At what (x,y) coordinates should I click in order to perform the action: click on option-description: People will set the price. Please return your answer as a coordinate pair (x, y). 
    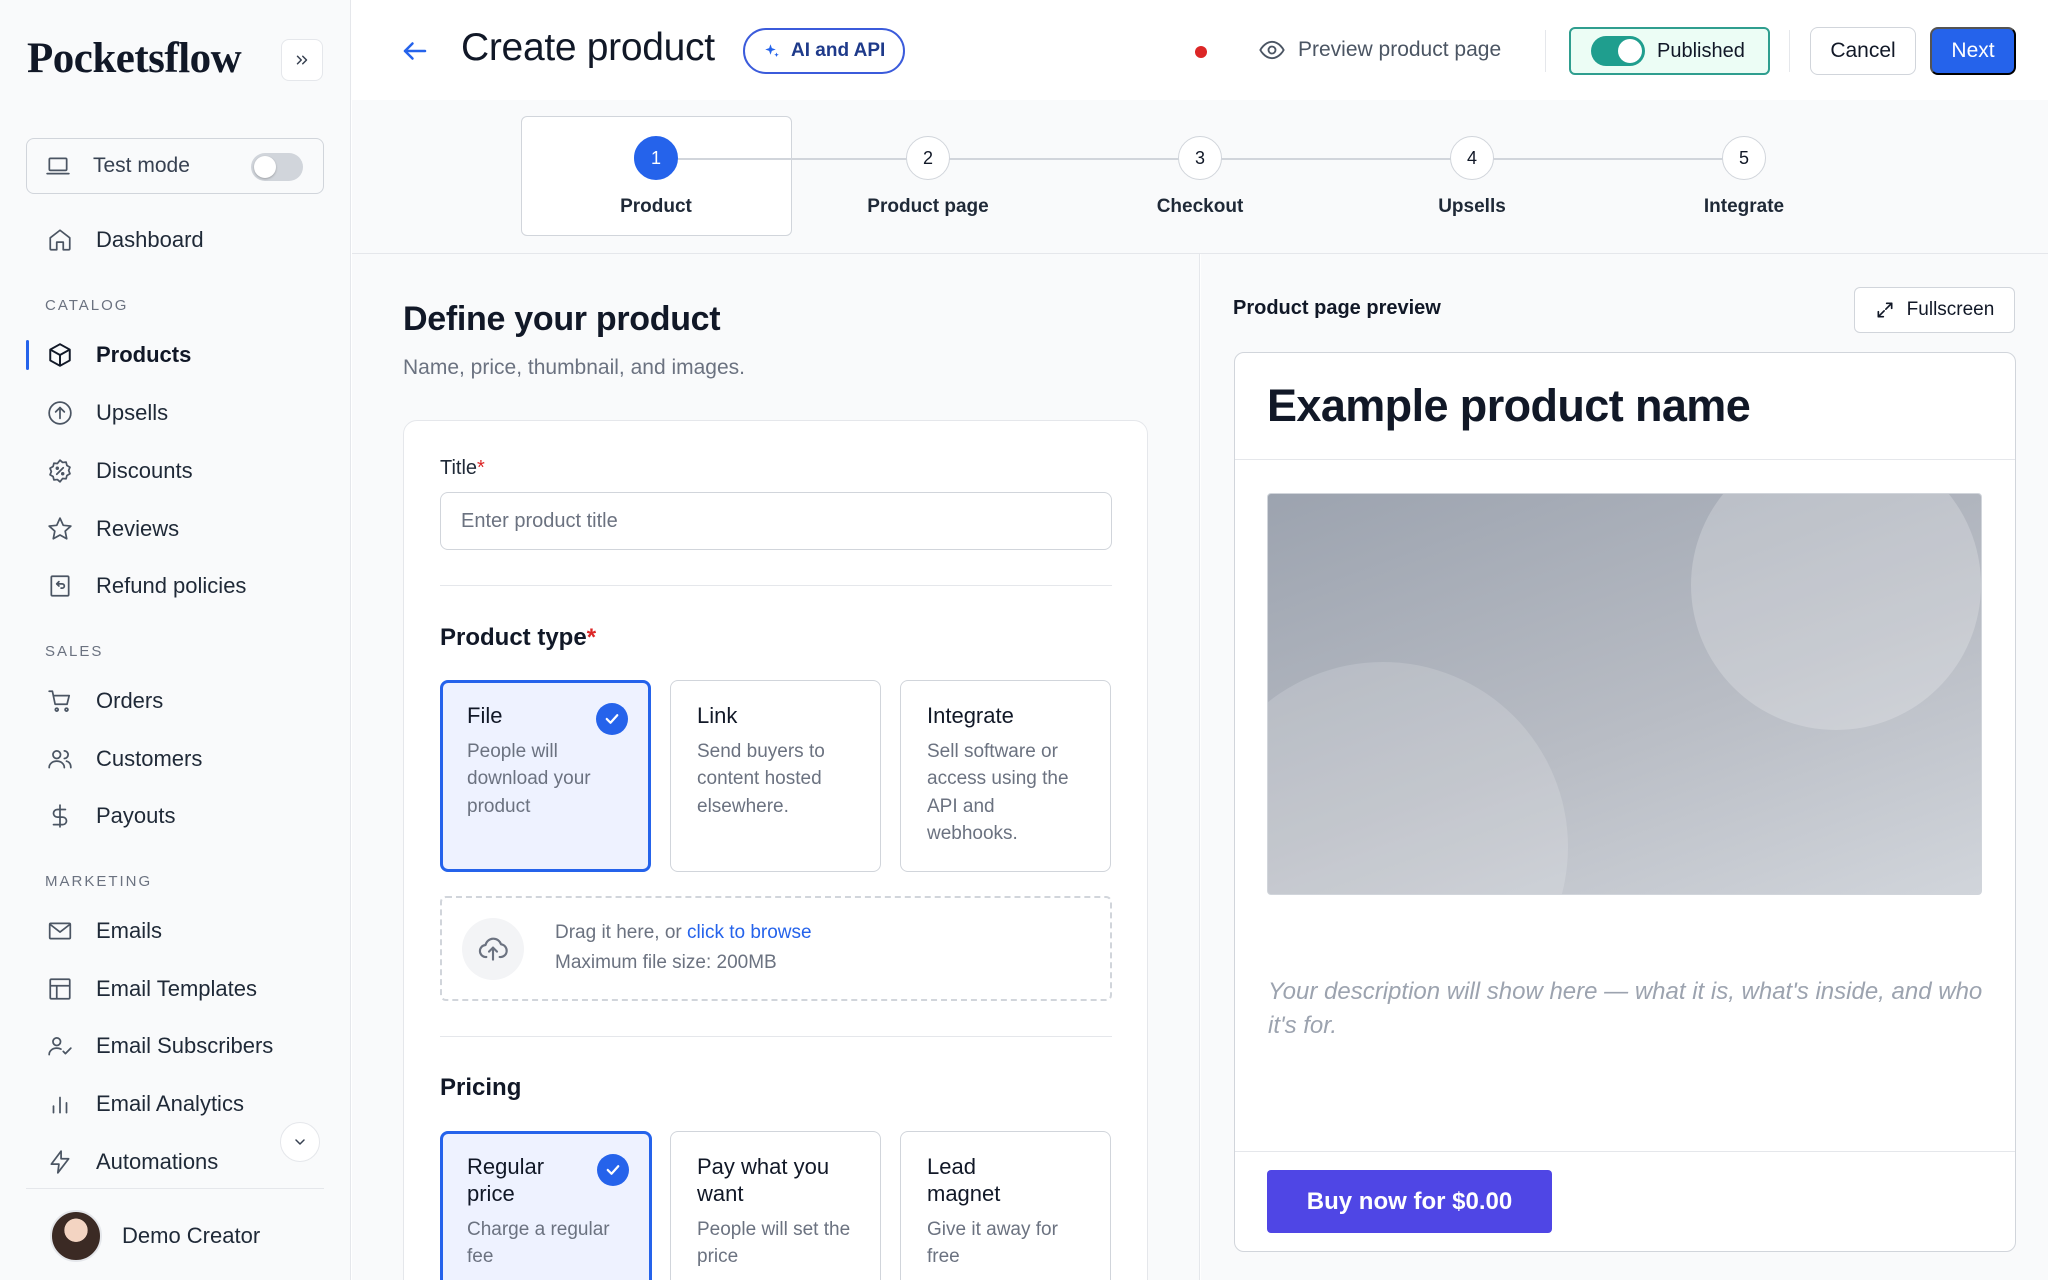
    Looking at the image, I should click on (774, 1243).